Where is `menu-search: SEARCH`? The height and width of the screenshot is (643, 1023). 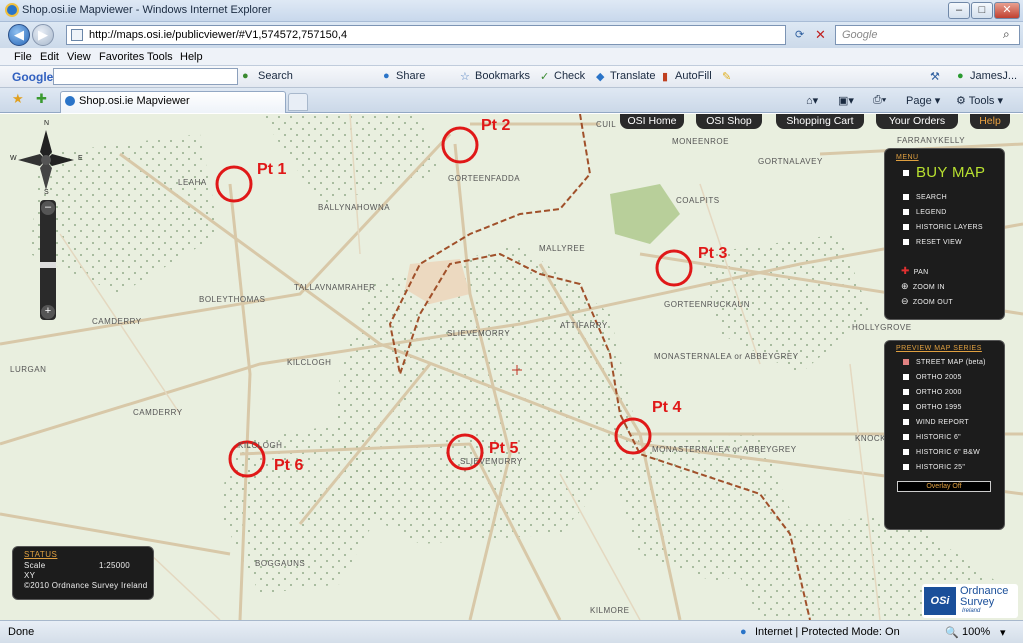
menu-search: SEARCH is located at coordinates (925, 197).